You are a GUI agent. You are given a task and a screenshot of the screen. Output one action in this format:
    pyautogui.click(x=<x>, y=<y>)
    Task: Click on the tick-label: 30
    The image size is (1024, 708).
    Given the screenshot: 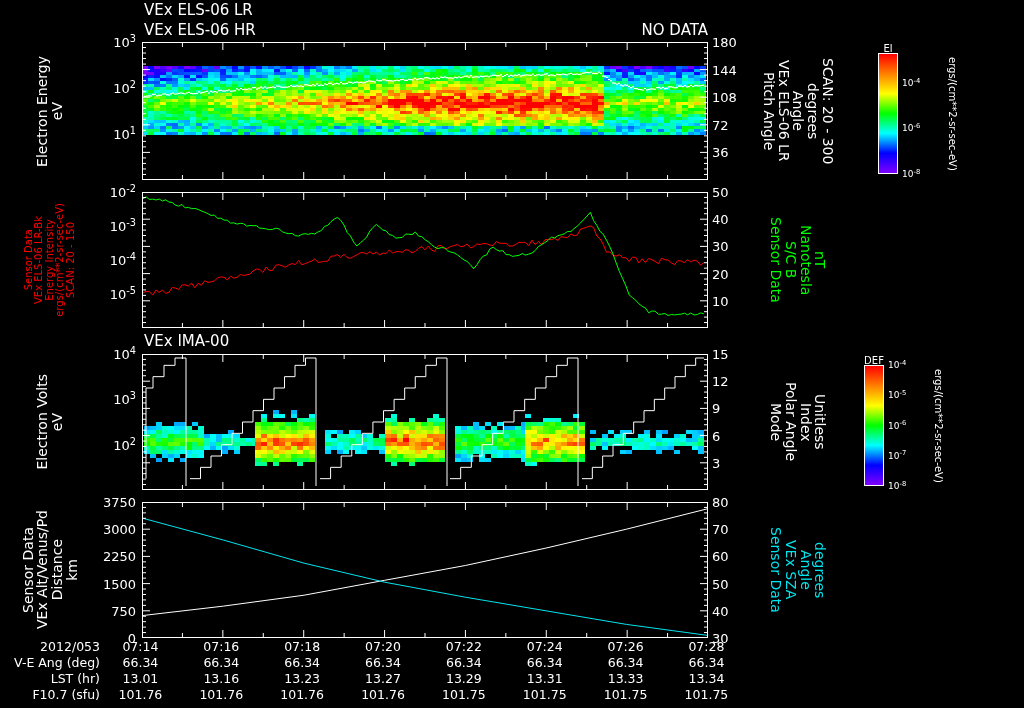 What is the action you would take?
    pyautogui.click(x=720, y=246)
    